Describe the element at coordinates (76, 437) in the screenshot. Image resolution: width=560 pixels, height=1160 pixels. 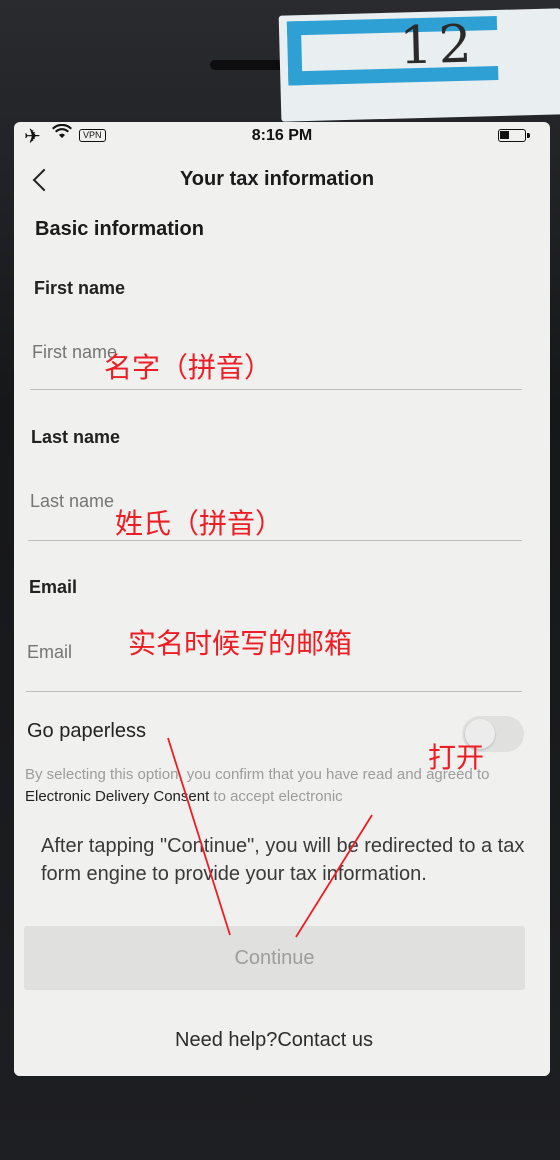
I see `last-name-label: Last name` at that location.